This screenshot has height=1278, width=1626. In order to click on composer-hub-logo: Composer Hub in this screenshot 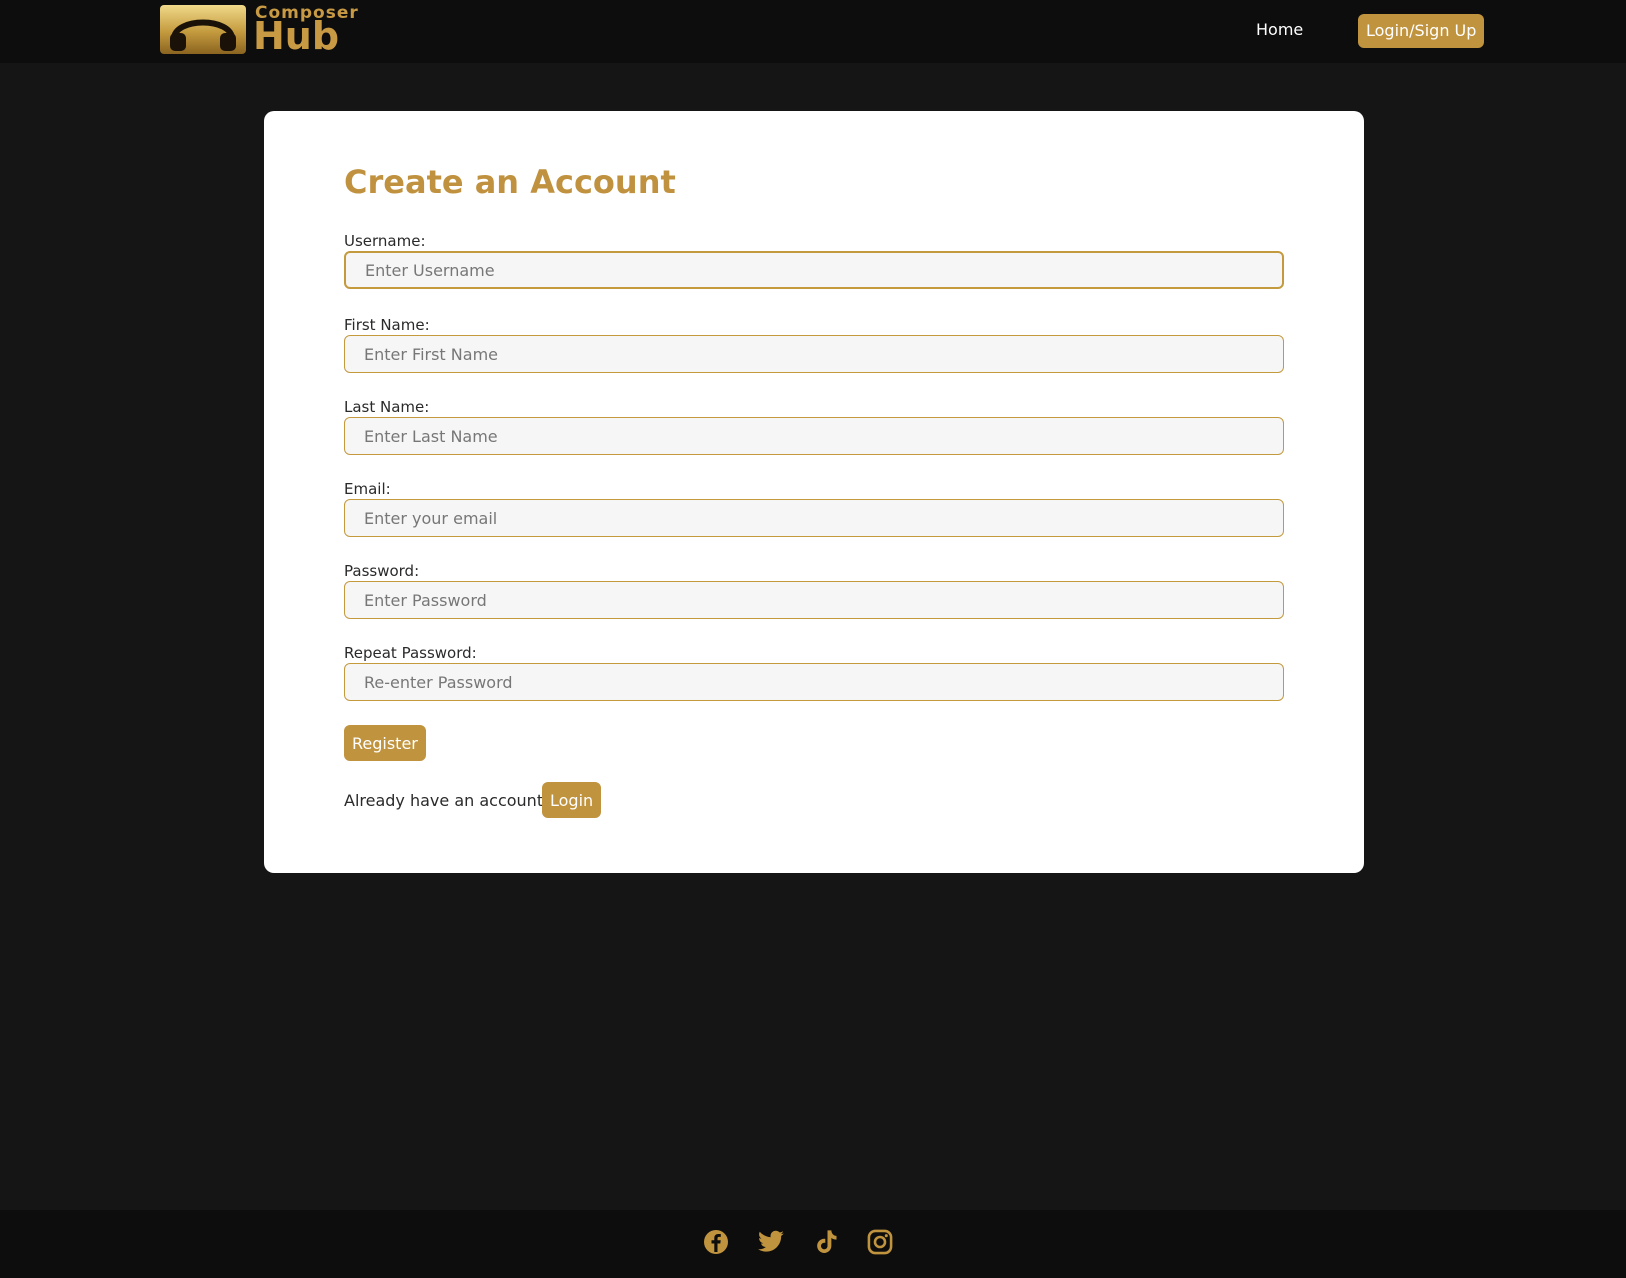, I will do `click(270, 30)`.